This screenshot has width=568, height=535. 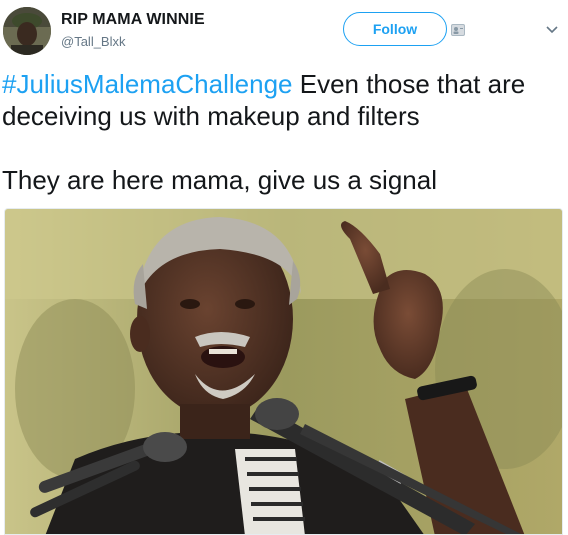 I want to click on follow-button: Follow, so click(x=395, y=29).